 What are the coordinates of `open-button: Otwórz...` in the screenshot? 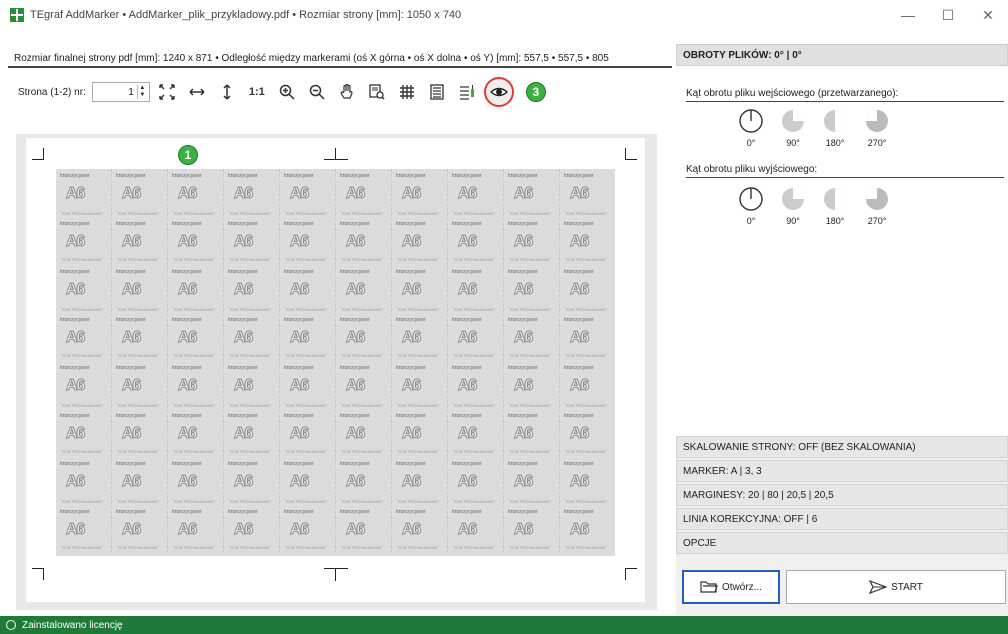 It's located at (731, 587).